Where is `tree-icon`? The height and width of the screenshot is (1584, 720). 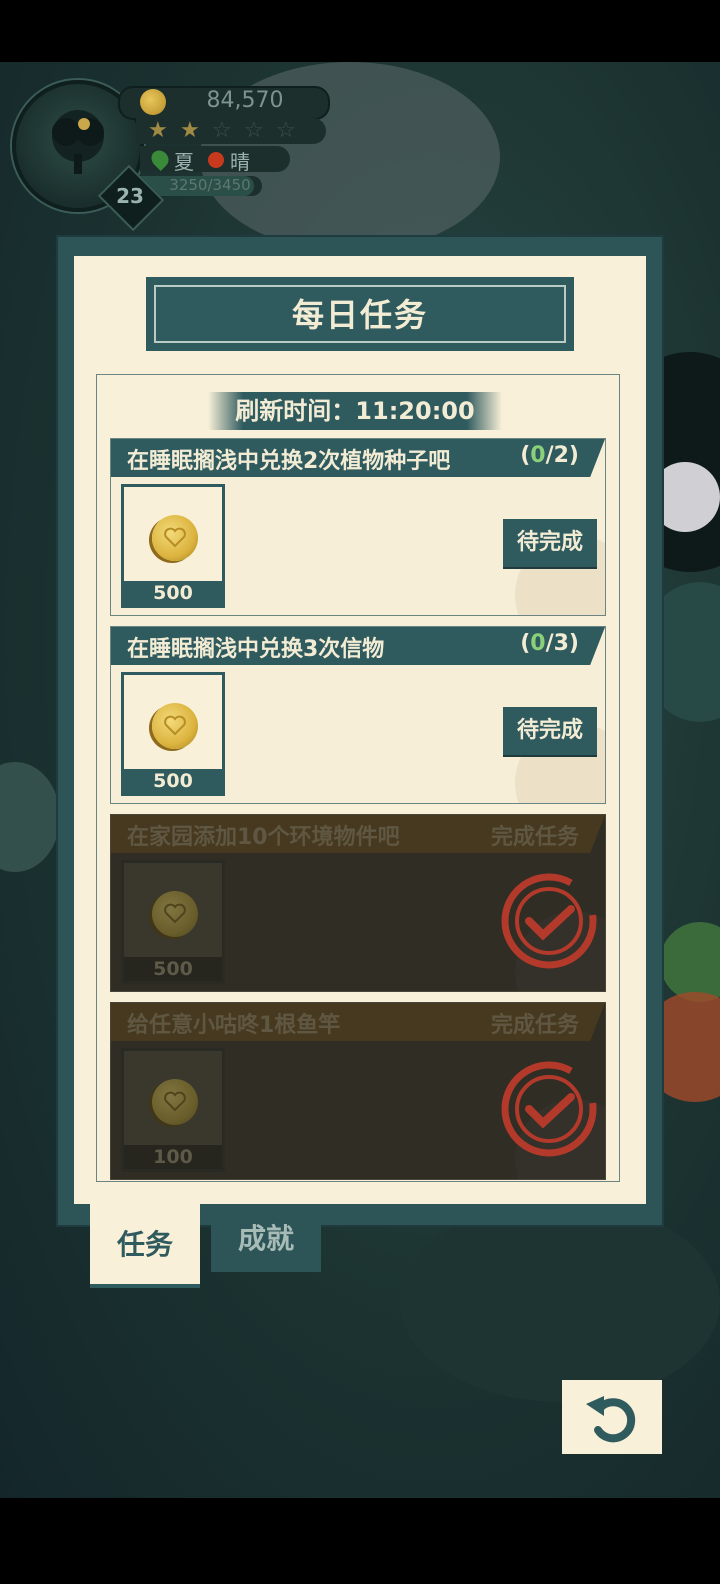
tree-icon is located at coordinates (78, 142).